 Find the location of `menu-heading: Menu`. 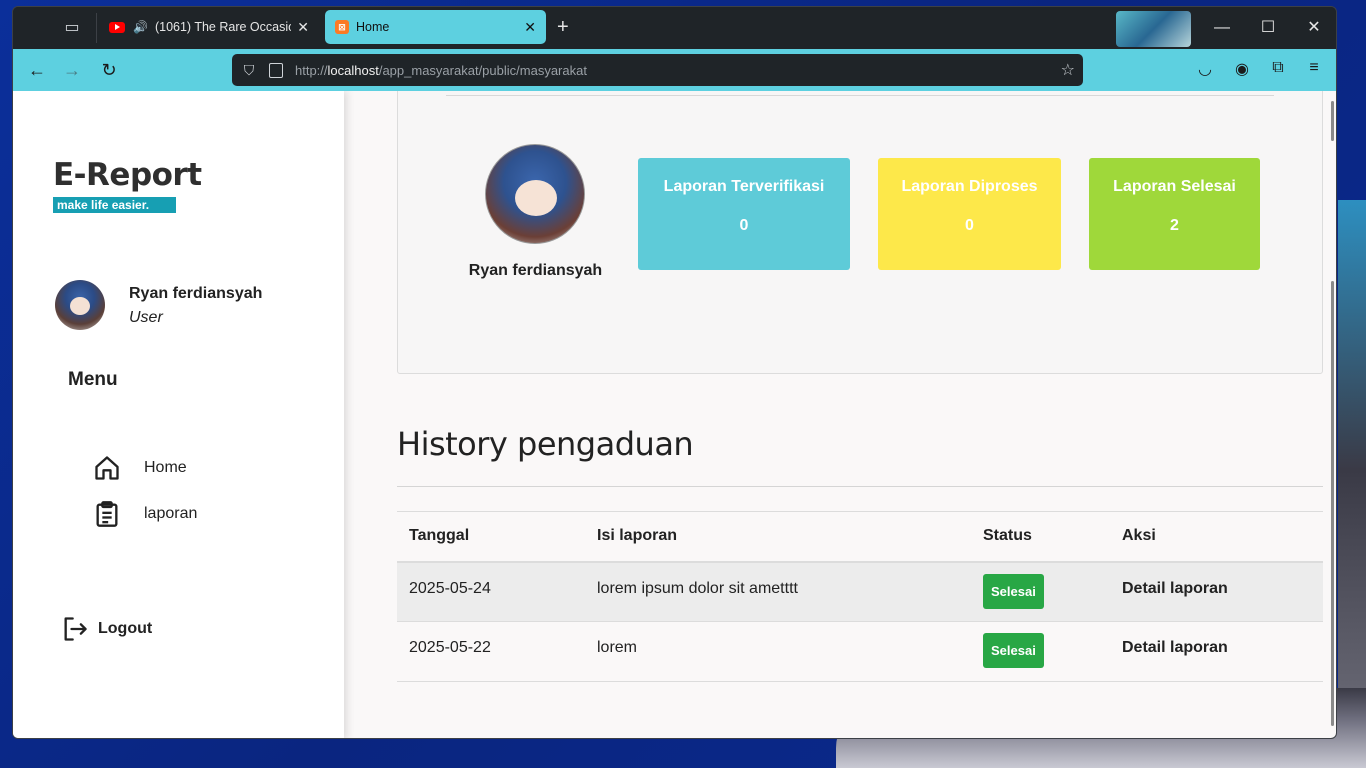

menu-heading: Menu is located at coordinates (93, 379).